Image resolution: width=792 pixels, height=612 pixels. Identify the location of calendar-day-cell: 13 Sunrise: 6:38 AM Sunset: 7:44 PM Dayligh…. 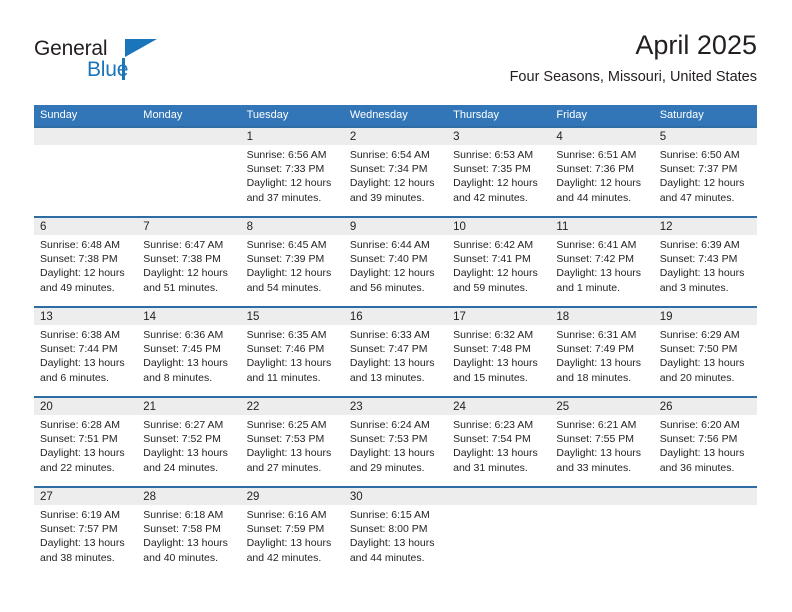
(86, 351).